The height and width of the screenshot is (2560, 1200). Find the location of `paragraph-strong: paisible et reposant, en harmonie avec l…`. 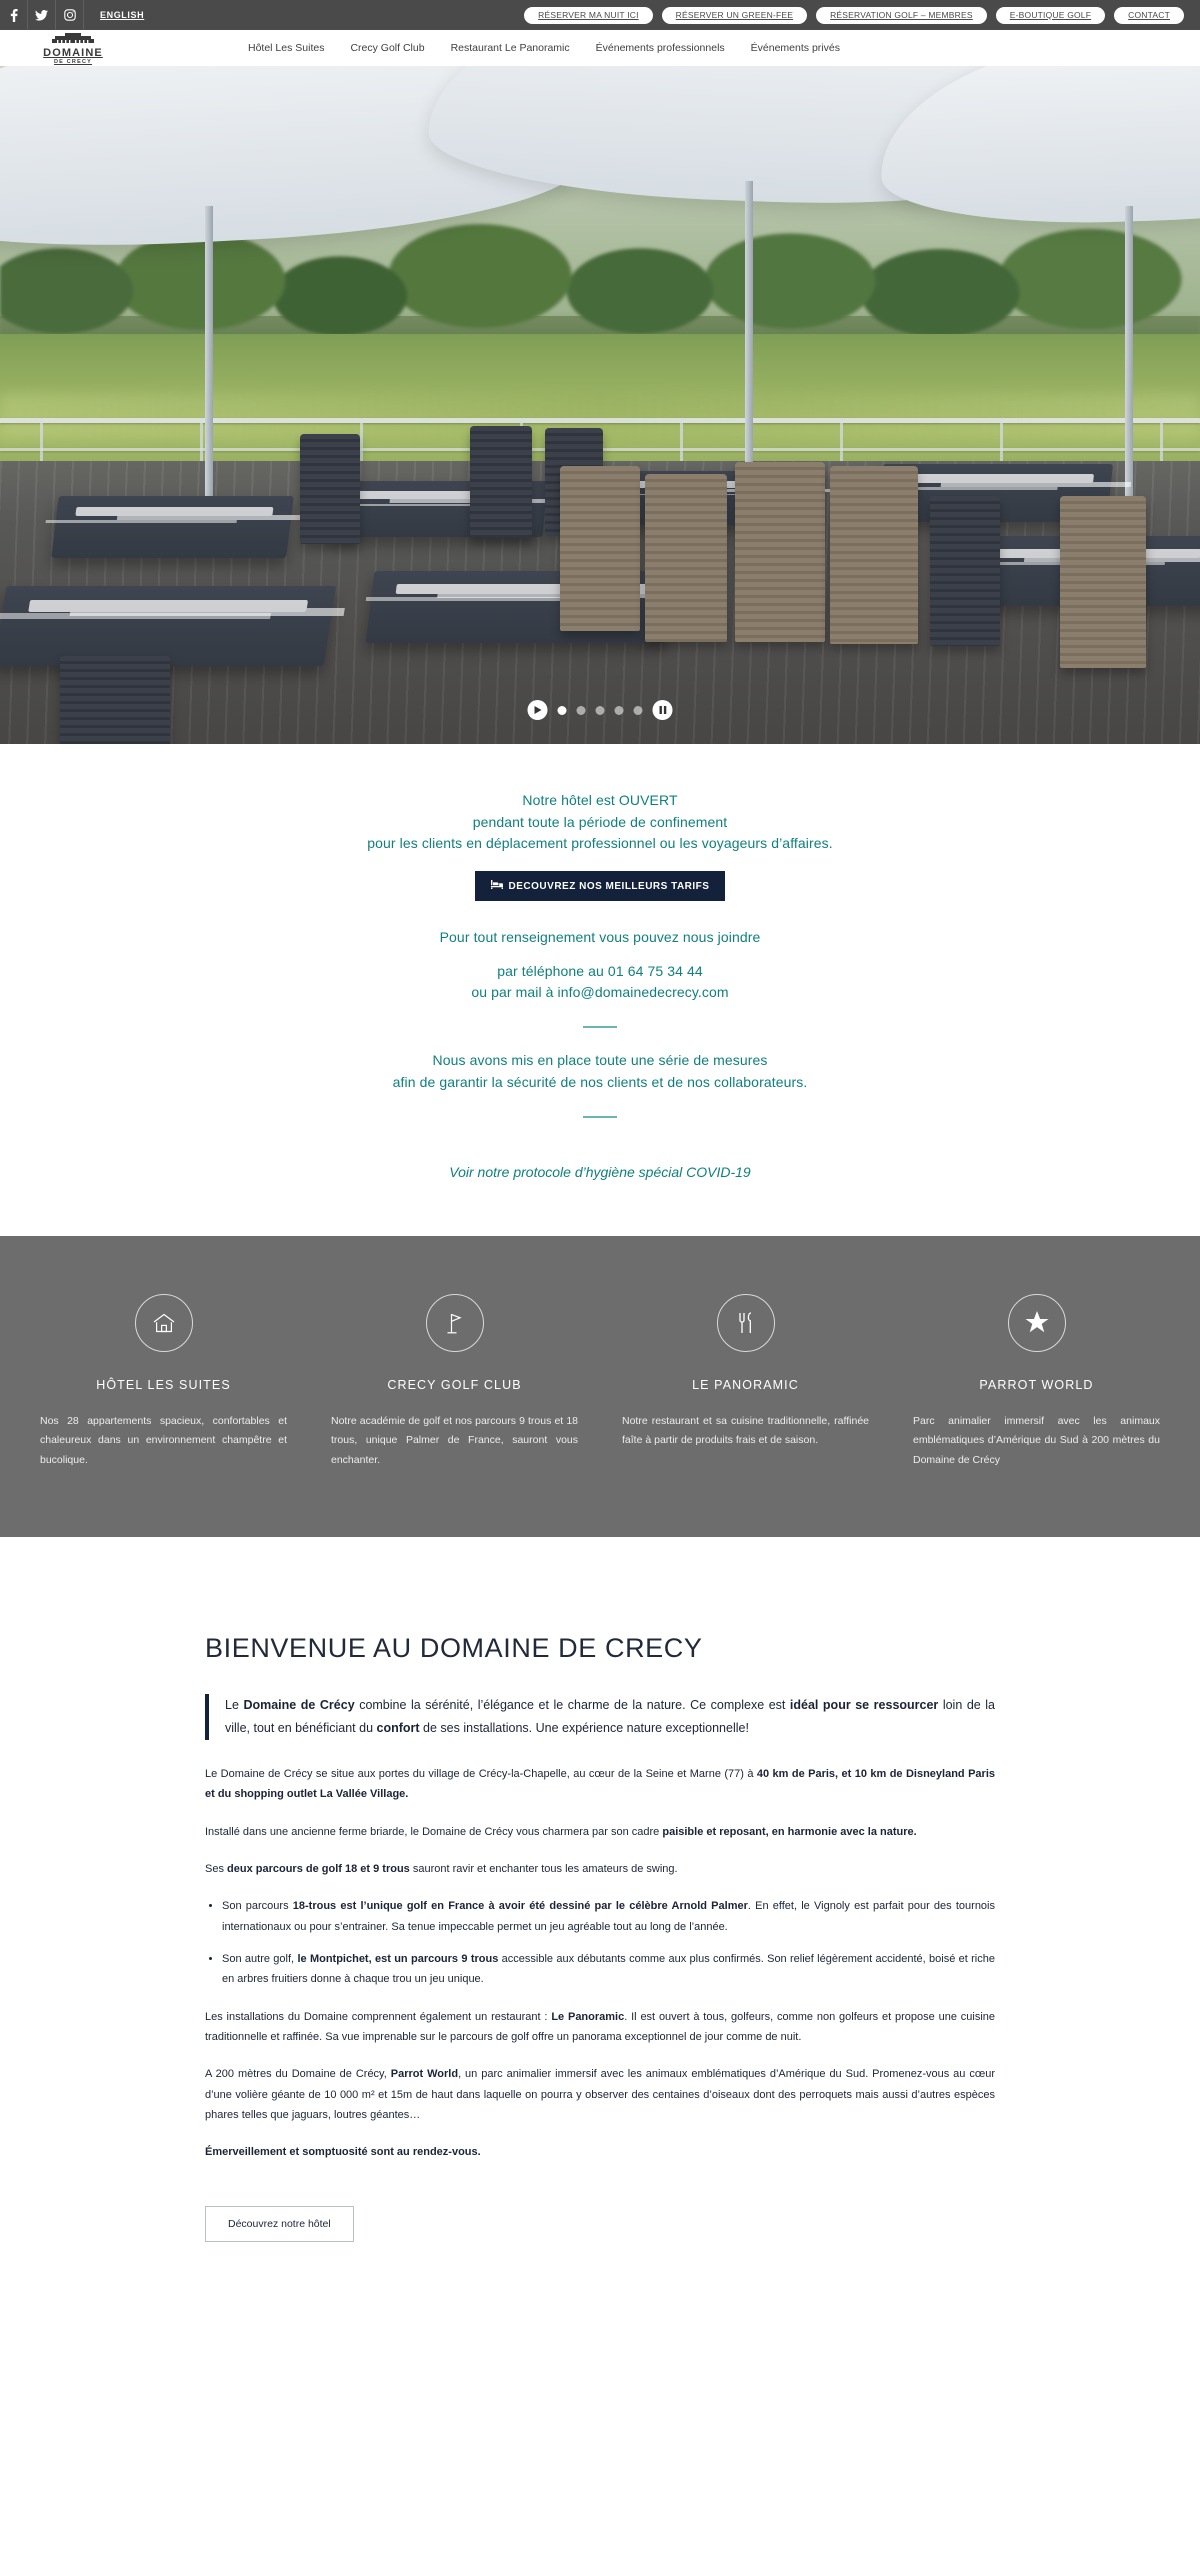

paragraph-strong: paisible et reposant, en harmonie avec l… is located at coordinates (789, 1831).